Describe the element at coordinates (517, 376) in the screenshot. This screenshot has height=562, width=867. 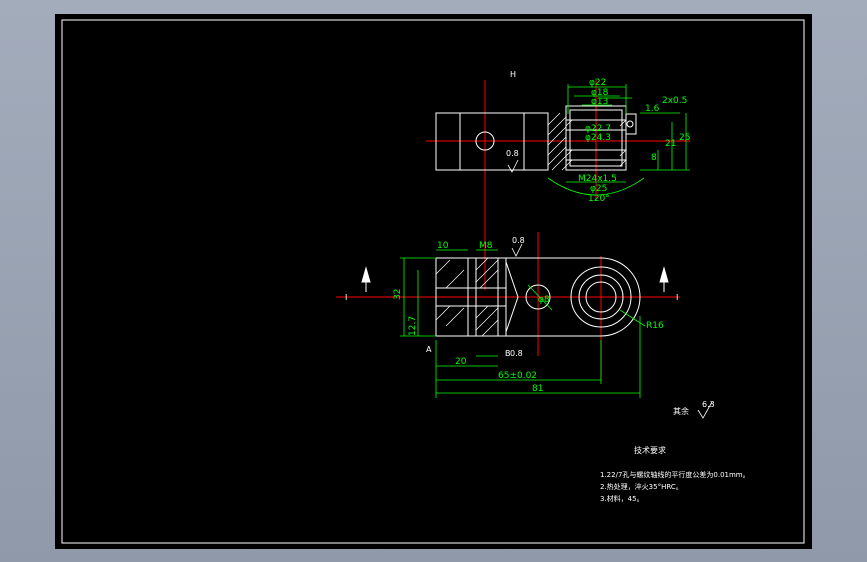
I see `dim-65: 65±0.02` at that location.